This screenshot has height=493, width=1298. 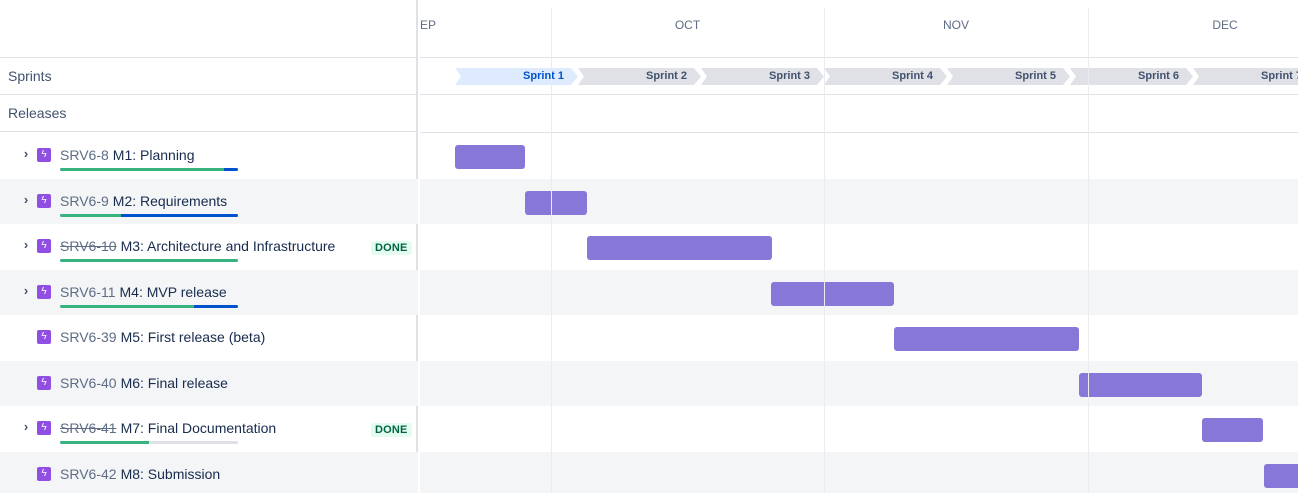 What do you see at coordinates (1008, 76) in the screenshot?
I see `sprint-chip: Sprint 5` at bounding box center [1008, 76].